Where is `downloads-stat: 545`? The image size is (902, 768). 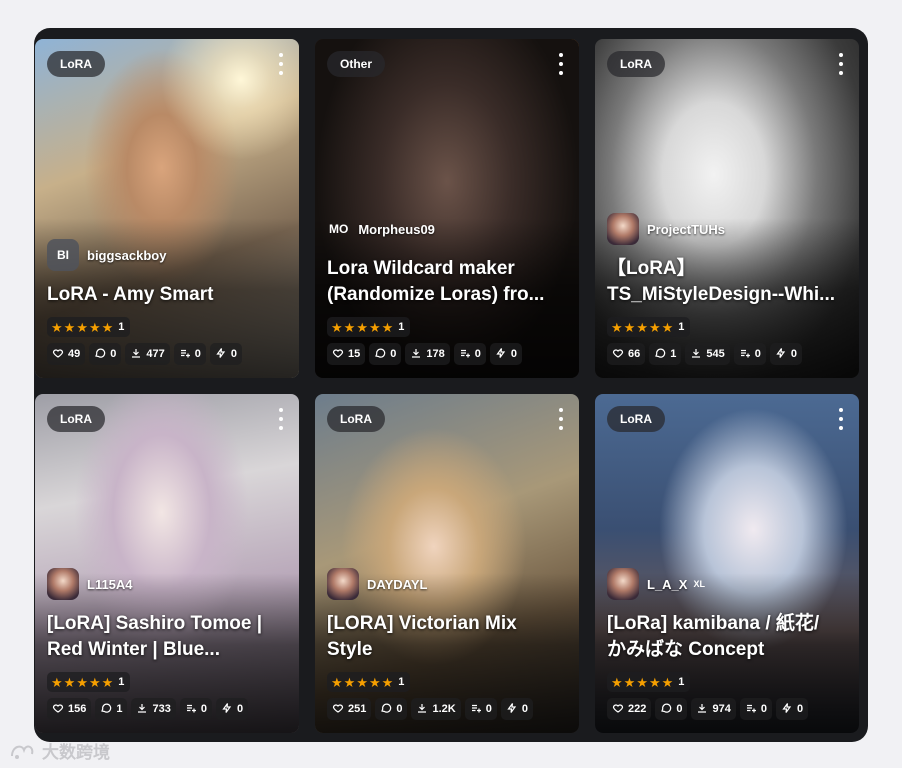
downloads-stat: 545 is located at coordinates (707, 354).